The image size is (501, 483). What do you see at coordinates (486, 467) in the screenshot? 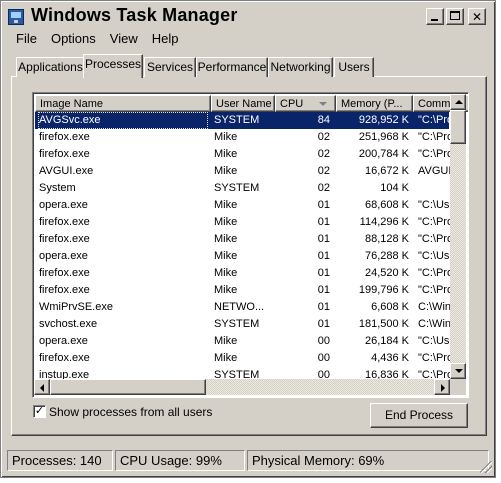
I see `resize-grip-icon` at bounding box center [486, 467].